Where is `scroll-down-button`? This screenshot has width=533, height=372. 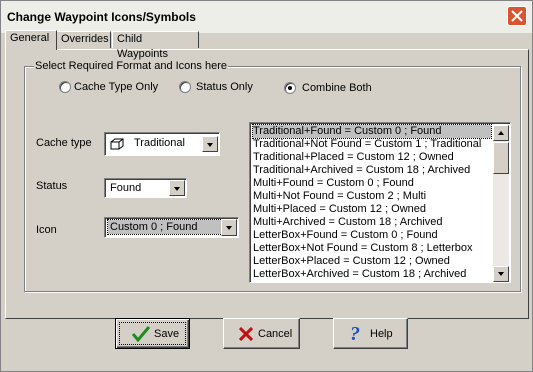 scroll-down-button is located at coordinates (501, 274).